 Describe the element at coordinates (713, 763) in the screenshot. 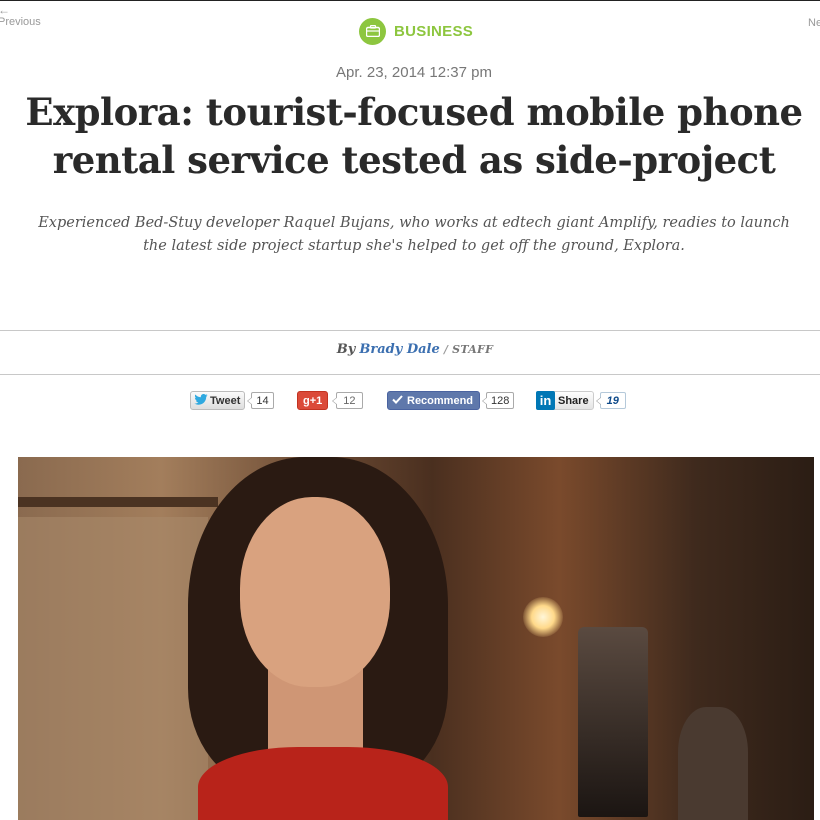

I see `photo-background-person` at that location.